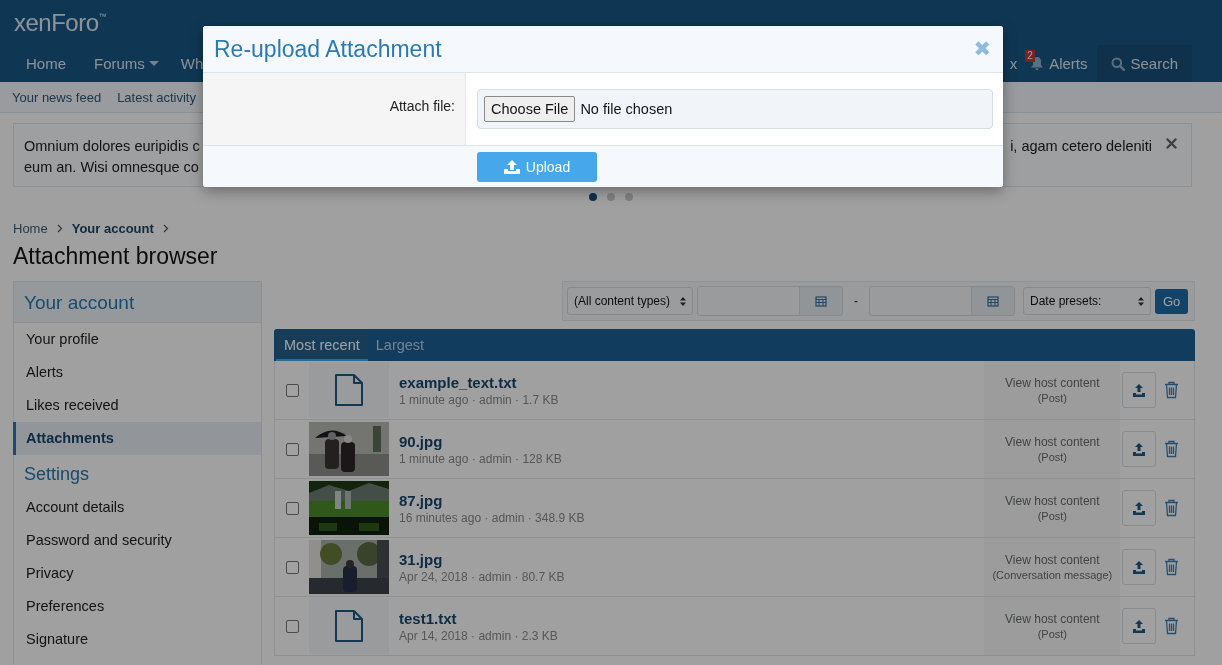 The width and height of the screenshot is (1222, 665). What do you see at coordinates (1030, 56) in the screenshot?
I see `alert-count: 2` at bounding box center [1030, 56].